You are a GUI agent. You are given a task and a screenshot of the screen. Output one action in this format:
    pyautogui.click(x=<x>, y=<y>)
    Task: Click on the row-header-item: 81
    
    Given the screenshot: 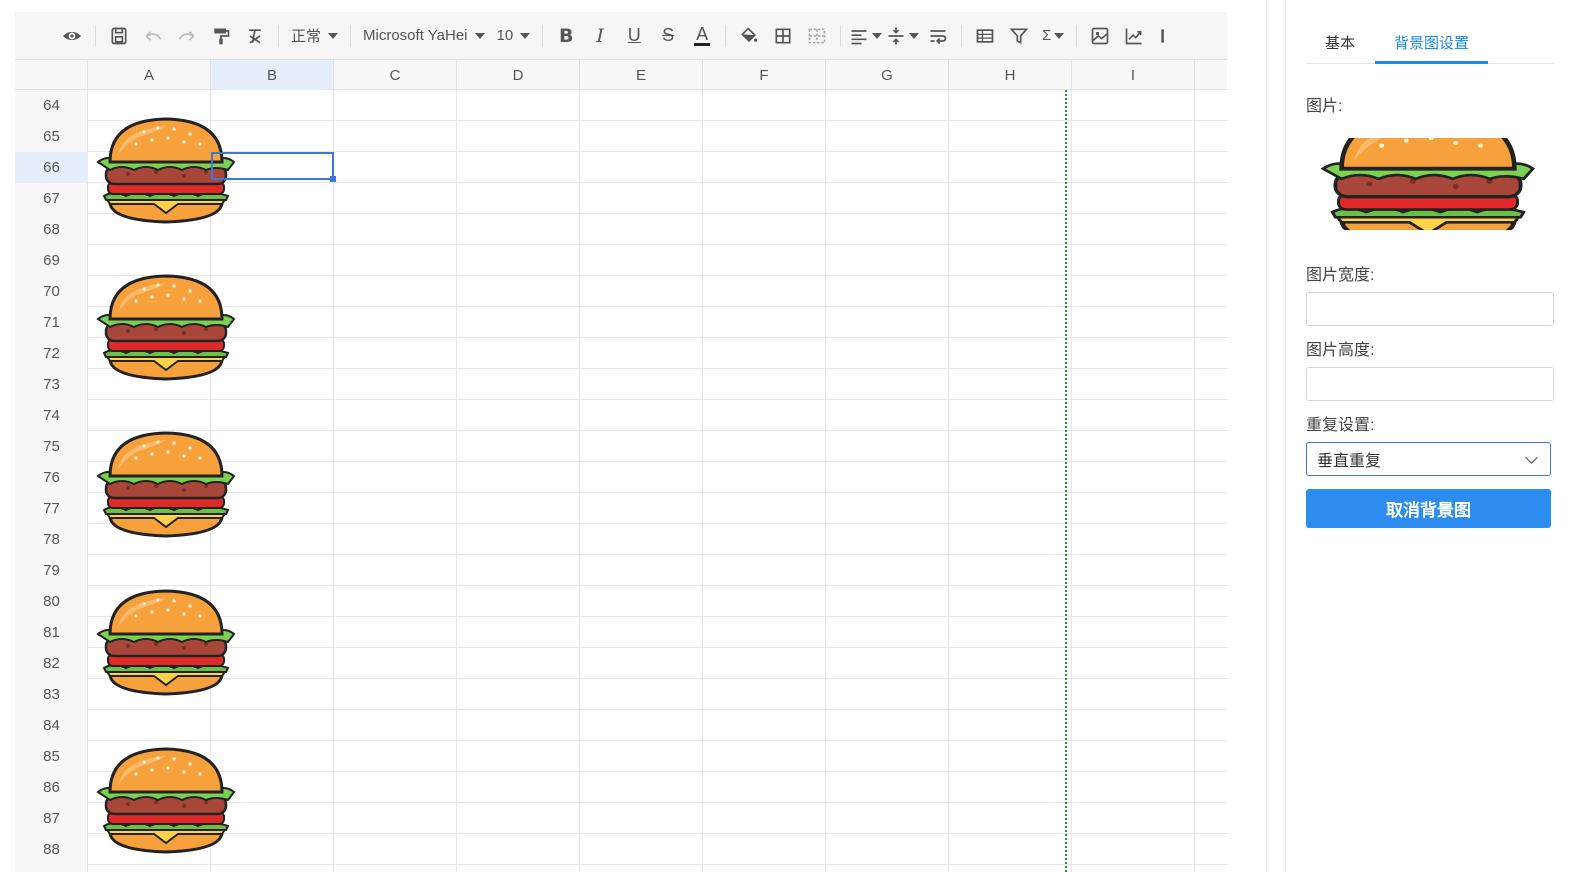 What is the action you would take?
    pyautogui.click(x=51, y=632)
    